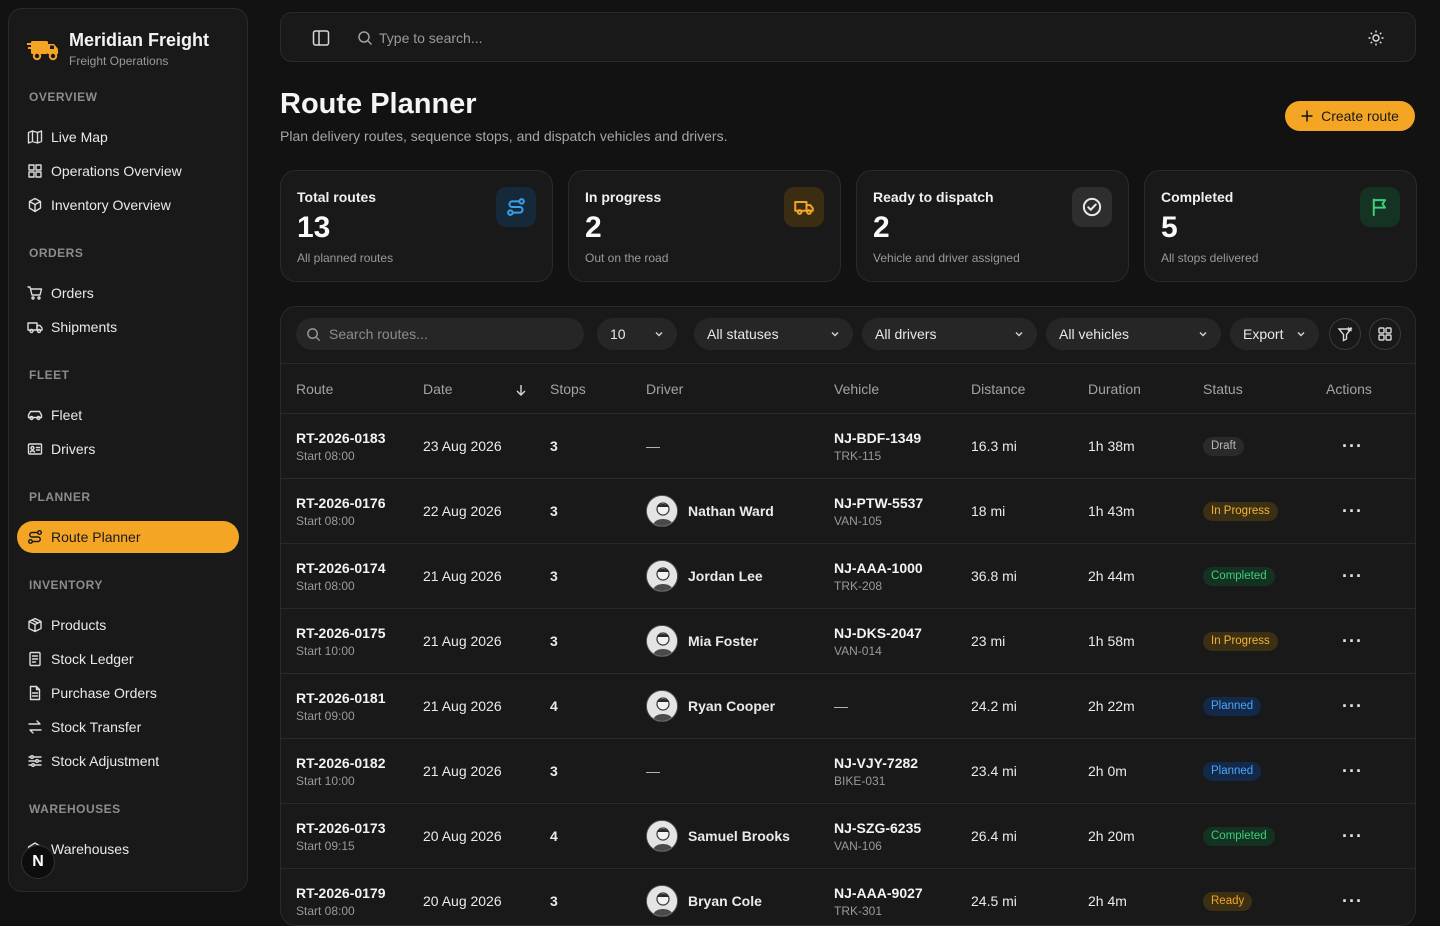  I want to click on vehicle-plate: —, so click(902, 706).